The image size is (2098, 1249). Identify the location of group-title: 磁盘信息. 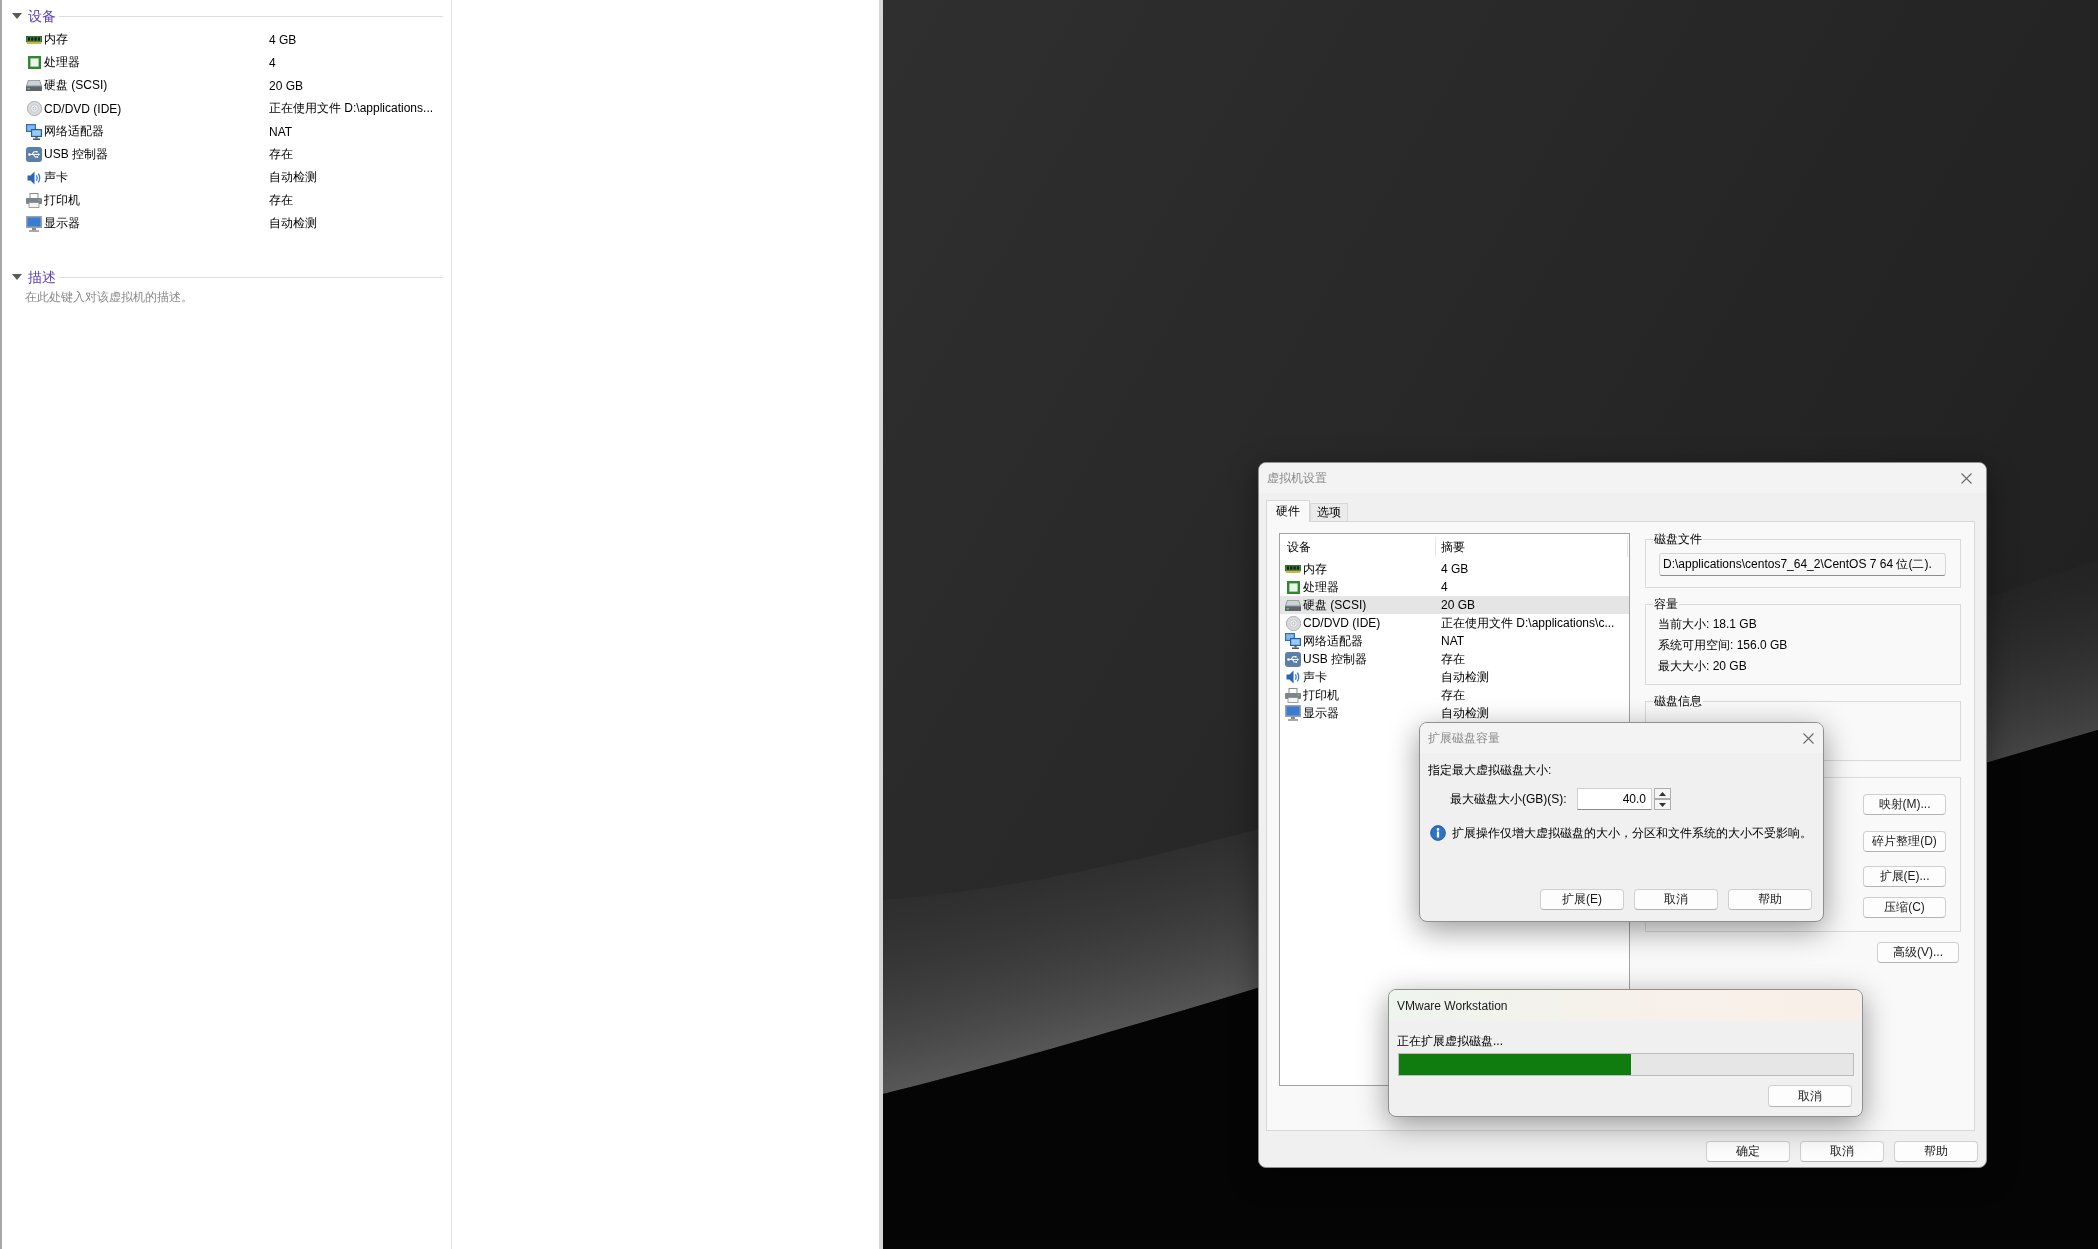
(1678, 701).